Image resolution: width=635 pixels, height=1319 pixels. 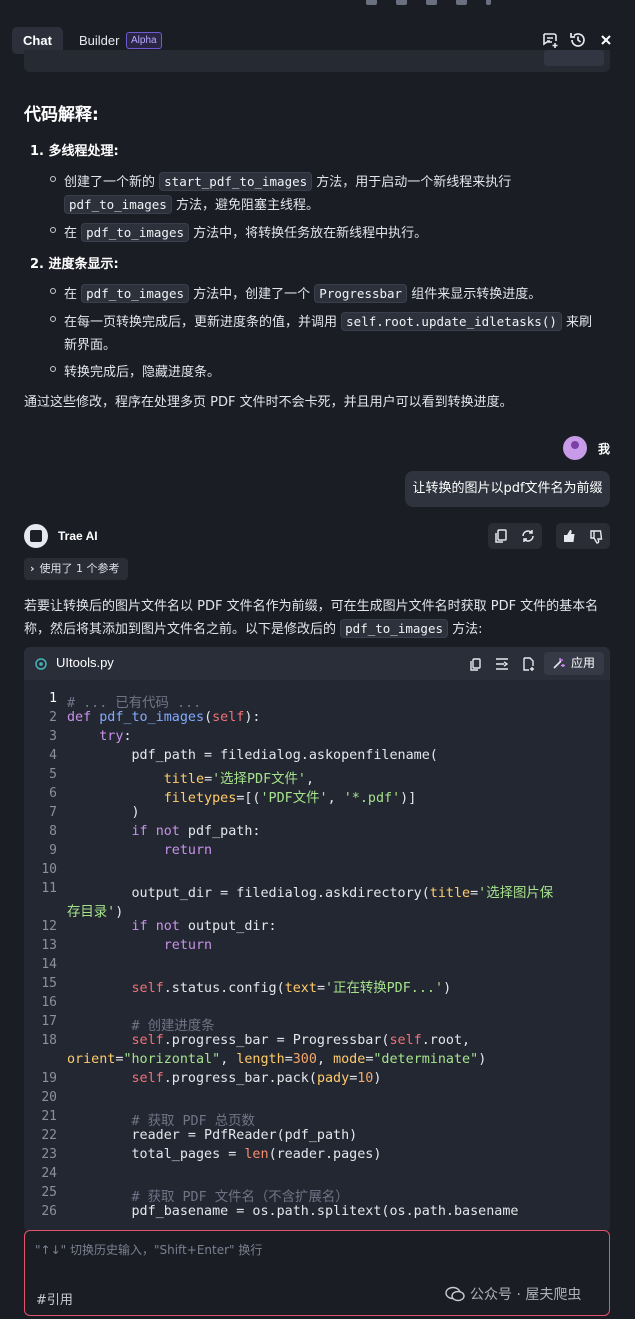 What do you see at coordinates (502, 664) in the screenshot?
I see `insert-code-icon` at bounding box center [502, 664].